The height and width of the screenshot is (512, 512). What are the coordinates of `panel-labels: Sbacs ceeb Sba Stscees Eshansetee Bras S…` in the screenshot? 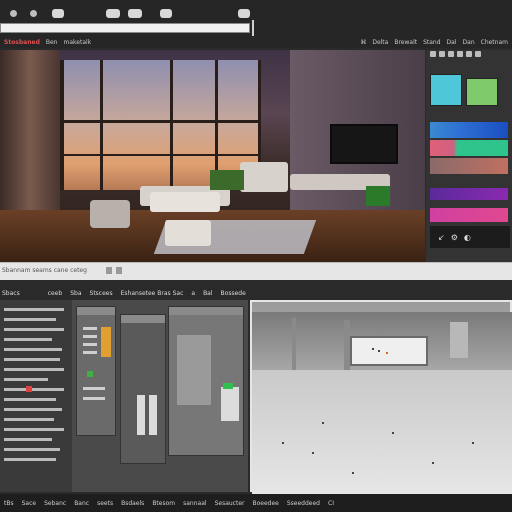 It's located at (256, 293).